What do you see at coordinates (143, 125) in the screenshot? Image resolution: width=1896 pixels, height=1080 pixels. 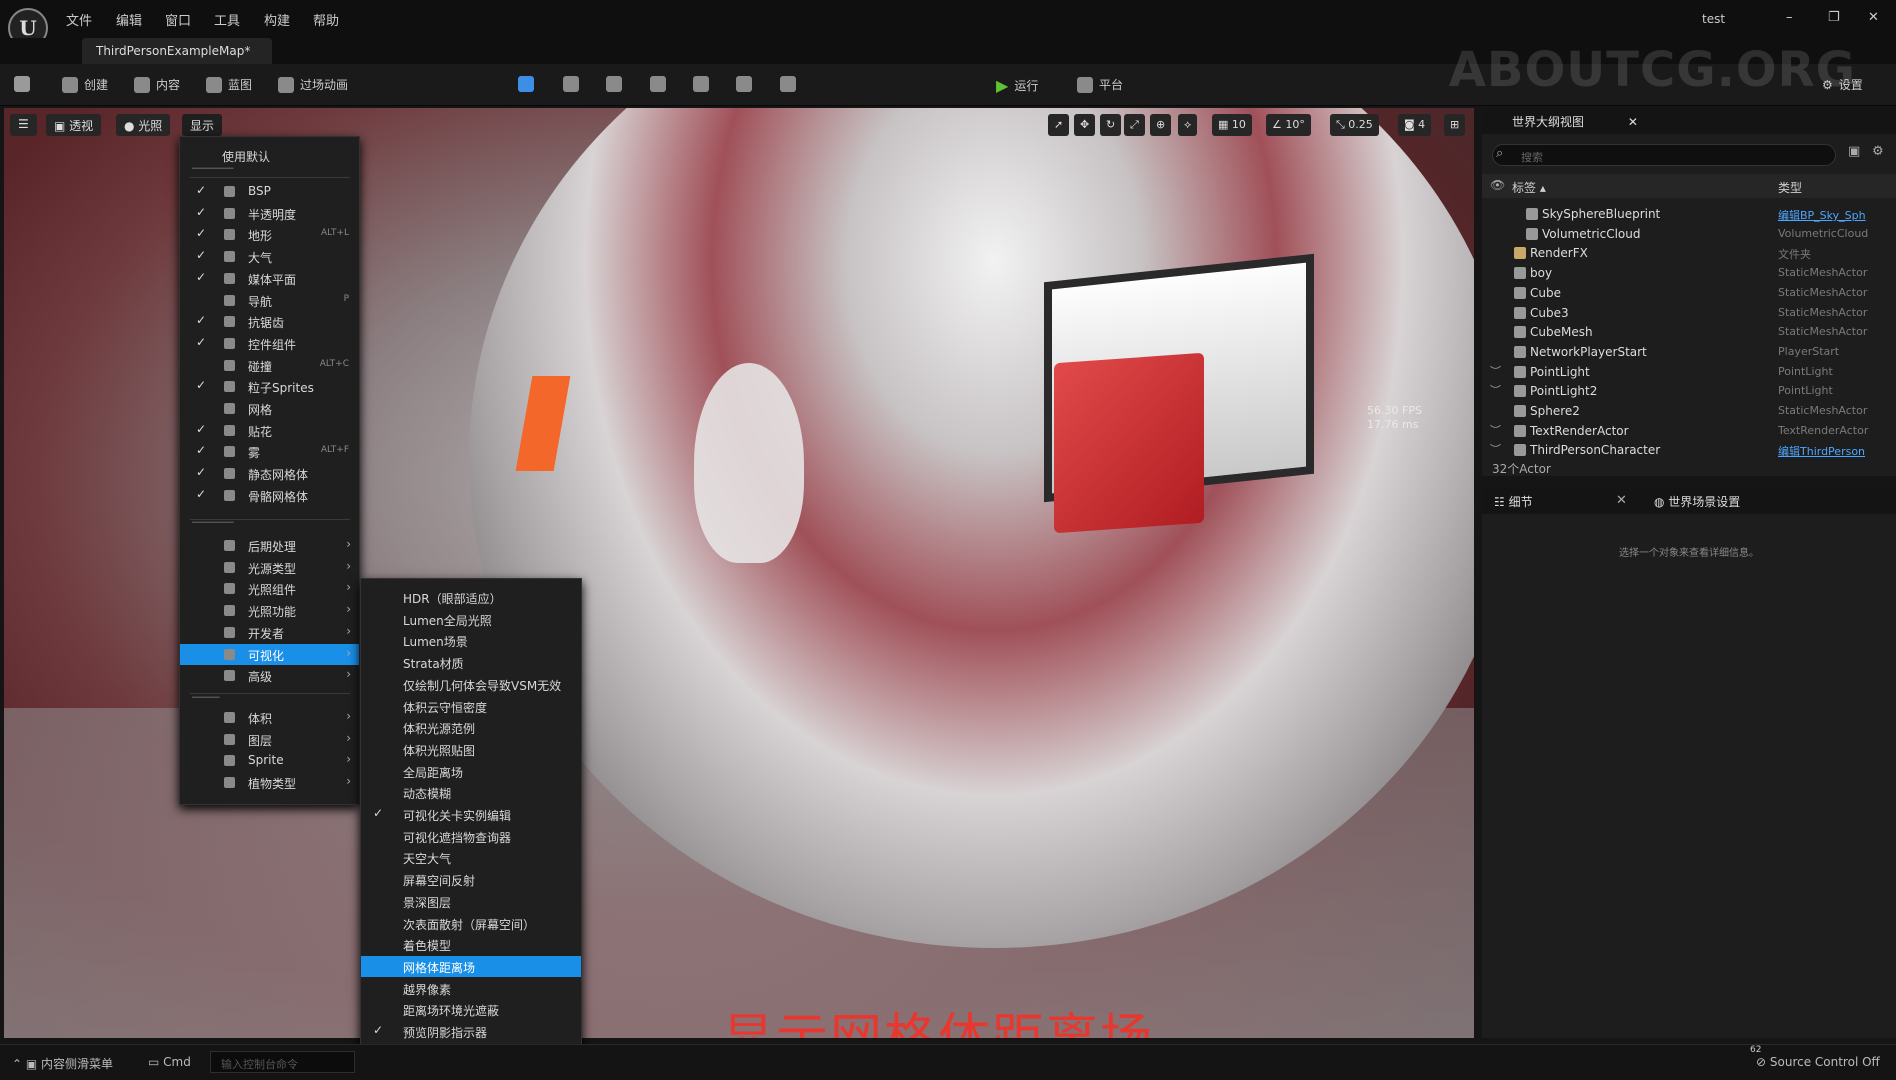 I see `lit-button: ● 光照` at bounding box center [143, 125].